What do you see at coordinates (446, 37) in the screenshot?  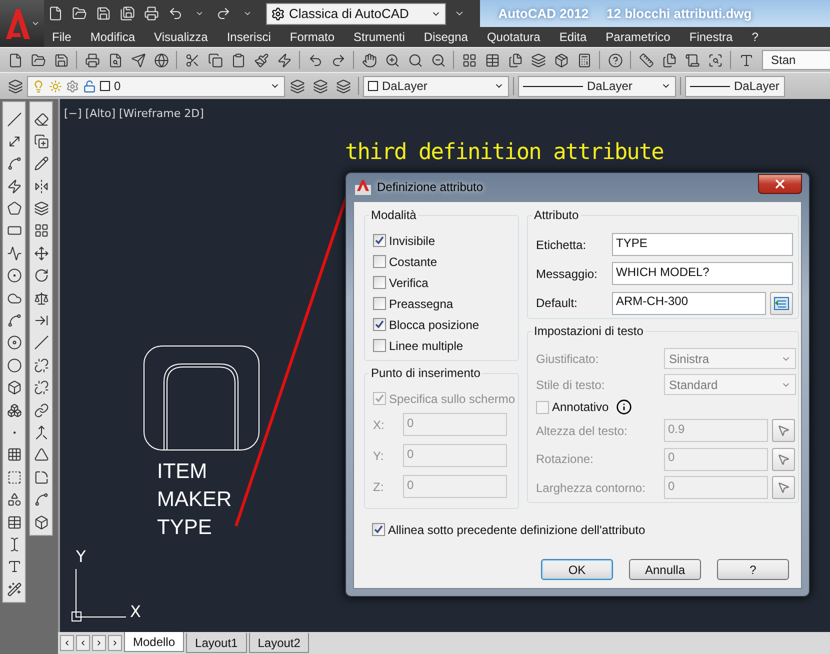 I see `menu-item: Disegna` at bounding box center [446, 37].